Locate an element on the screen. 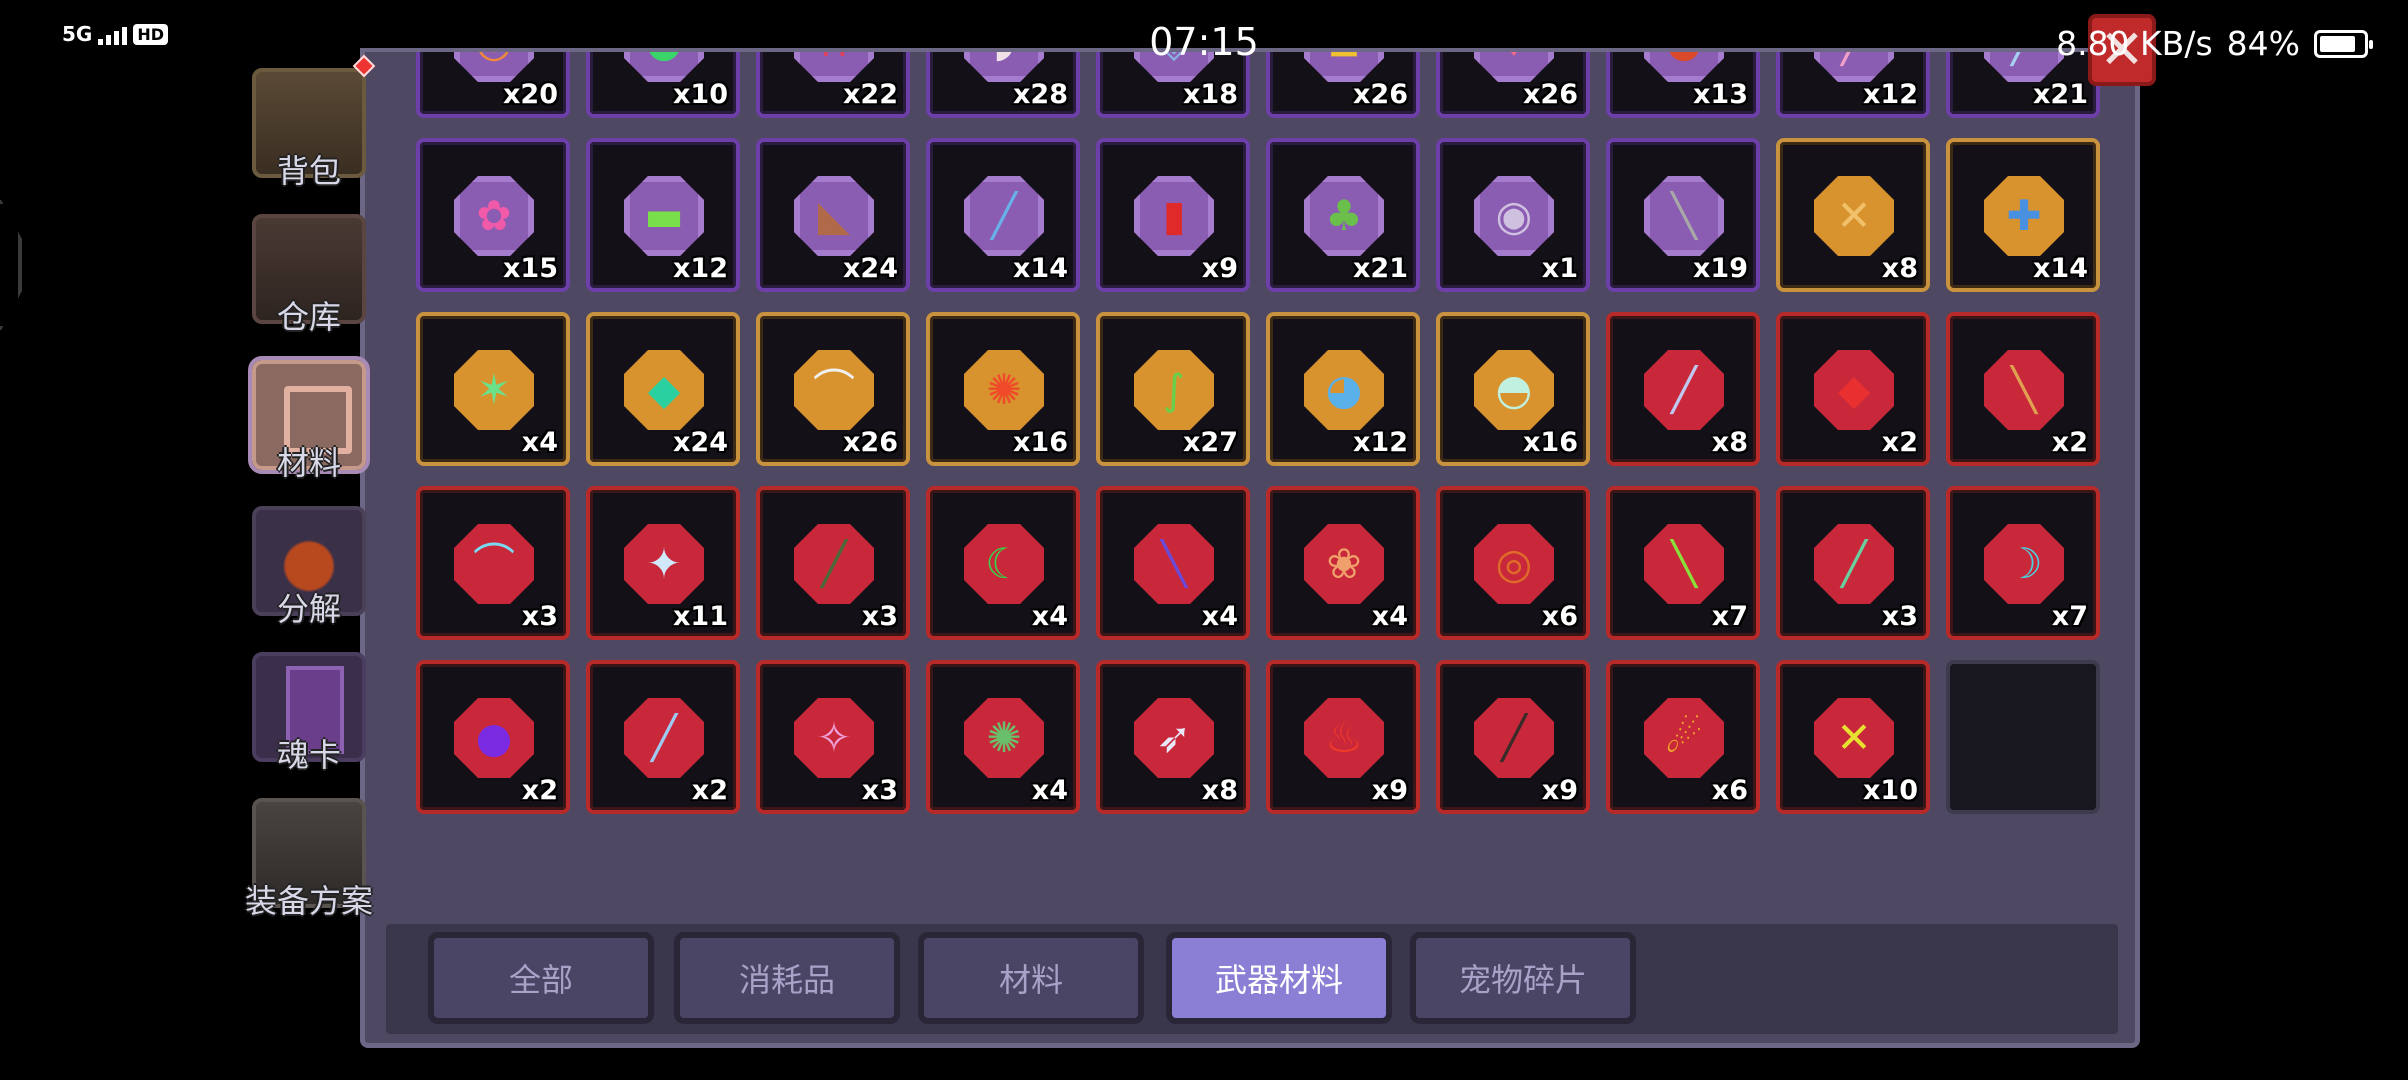 This screenshot has width=2408, height=1080. spear-icon: ╲ is located at coordinates (2024, 389).